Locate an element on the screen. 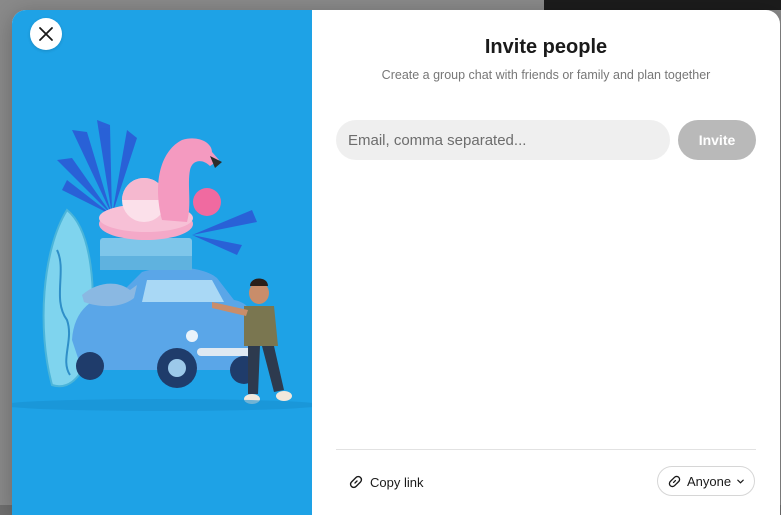  email-input is located at coordinates (503, 140).